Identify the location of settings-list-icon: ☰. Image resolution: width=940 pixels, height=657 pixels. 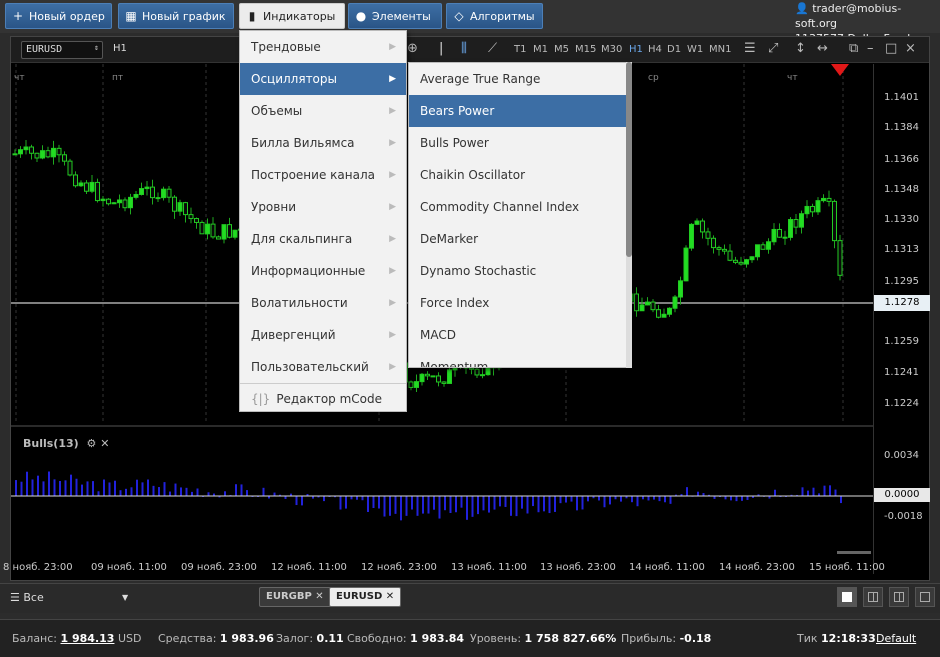
(750, 48).